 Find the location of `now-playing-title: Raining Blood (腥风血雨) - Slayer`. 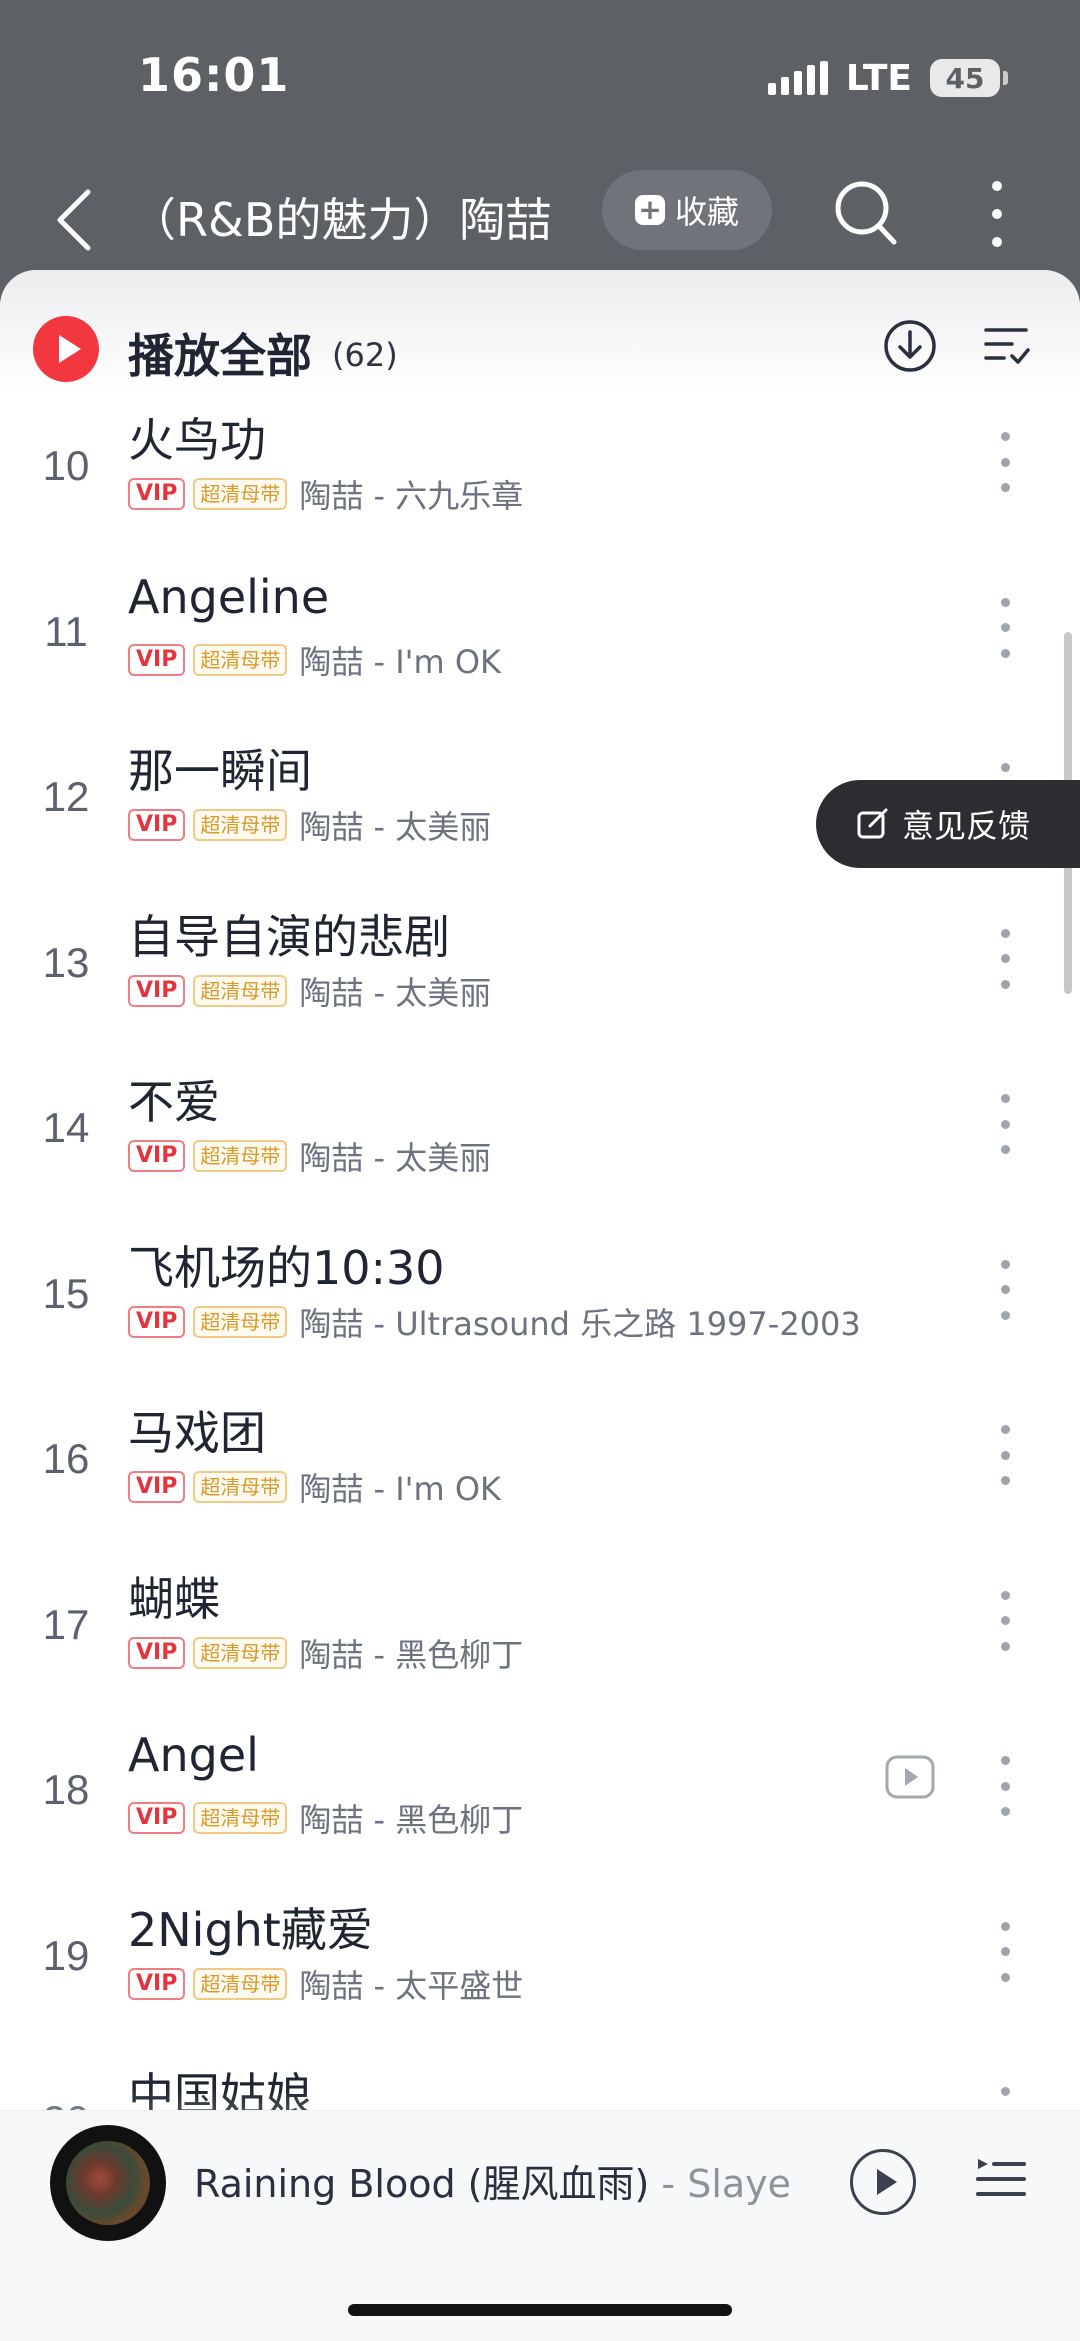

now-playing-title: Raining Blood (腥风血雨) - Slayer is located at coordinates (494, 2180).